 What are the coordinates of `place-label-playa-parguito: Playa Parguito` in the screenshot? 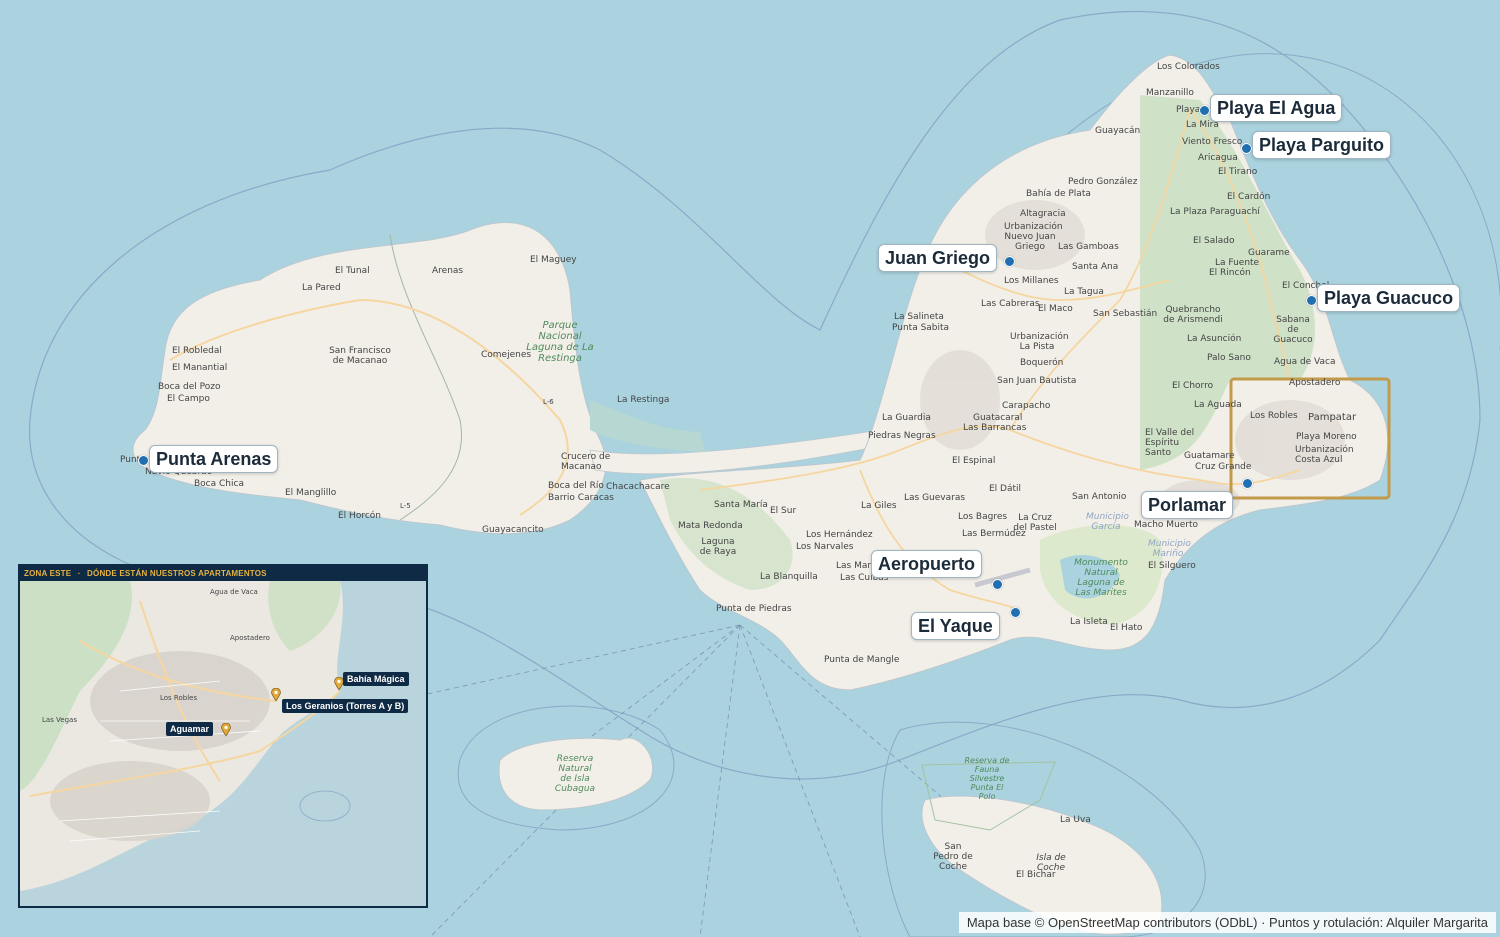 It's located at (1322, 145).